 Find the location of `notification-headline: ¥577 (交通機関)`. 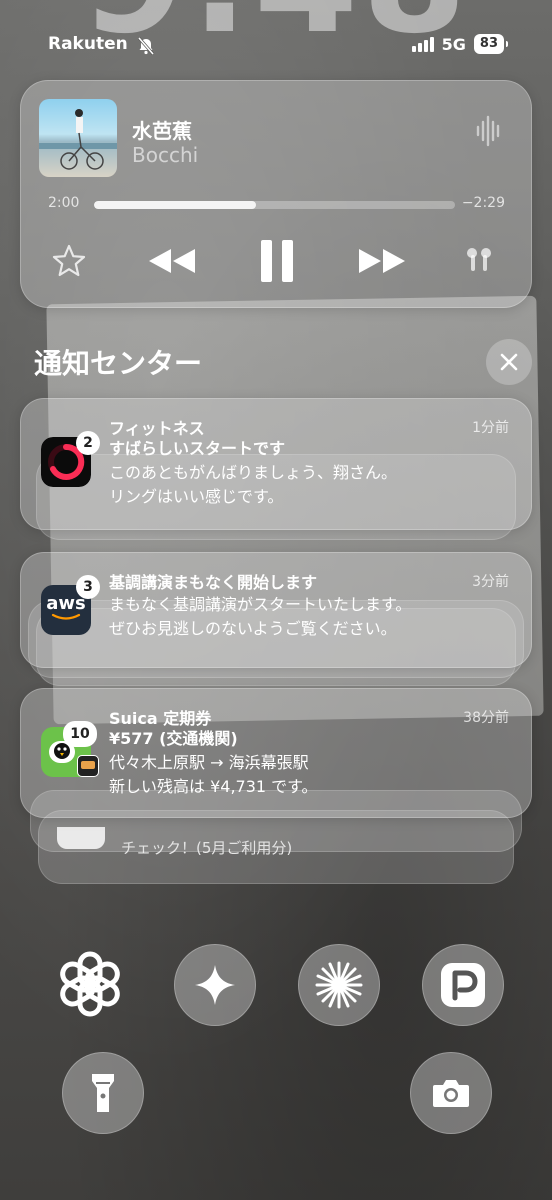

notification-headline: ¥577 (交通機関) is located at coordinates (173, 738).